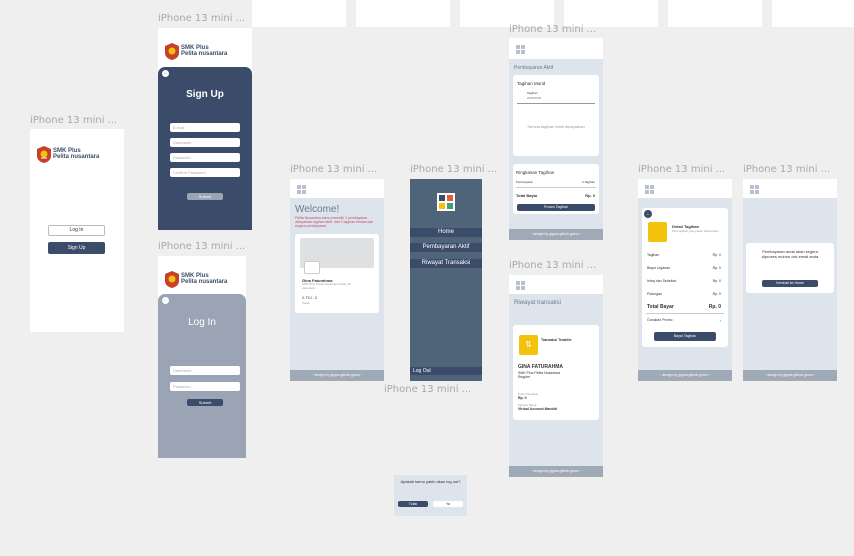 The image size is (854, 556). What do you see at coordinates (790, 375) in the screenshot?
I see `sukses-footer: ~ design by gigms.github.gmon ~` at bounding box center [790, 375].